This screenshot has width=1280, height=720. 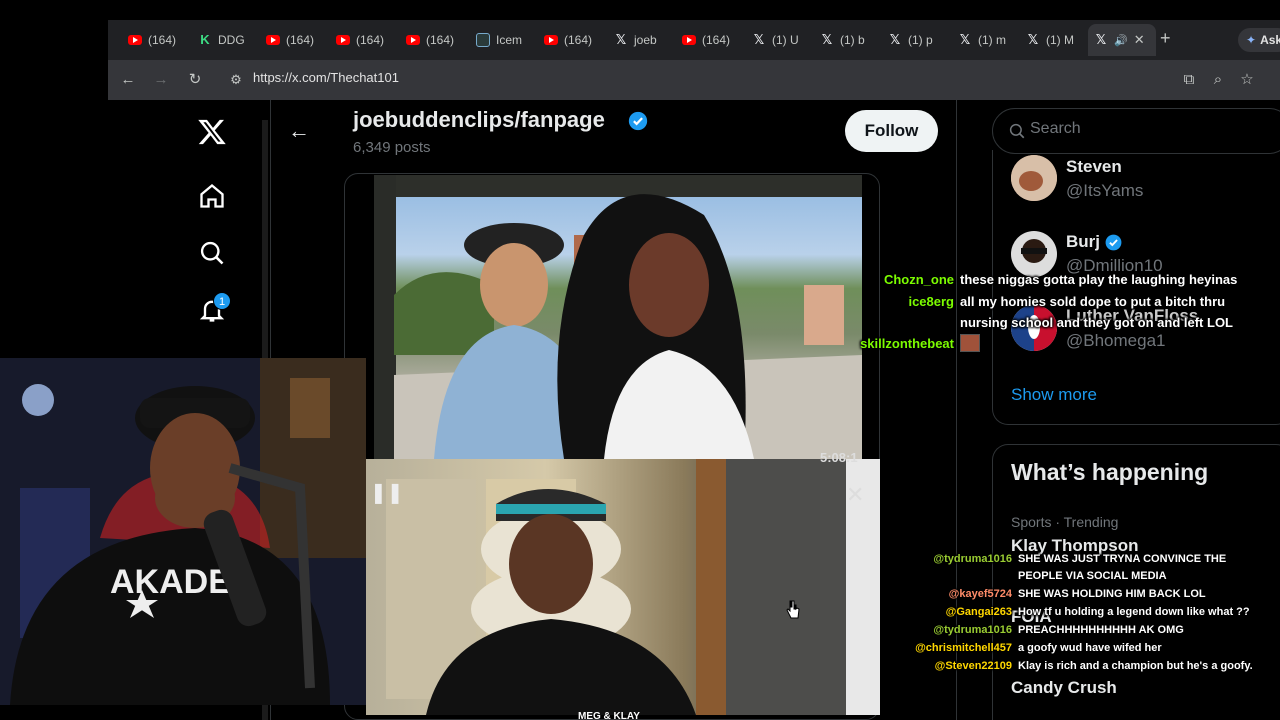 What do you see at coordinates (183, 531) in the screenshot?
I see `webcam-overlay: AKADE` at bounding box center [183, 531].